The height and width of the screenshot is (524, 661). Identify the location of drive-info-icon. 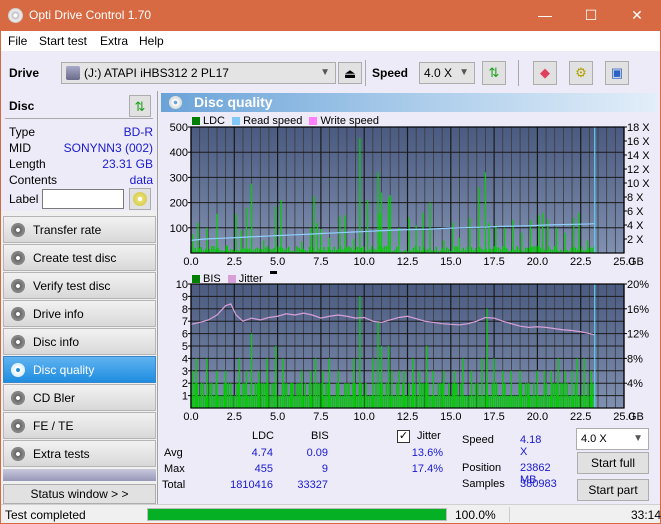
(18, 314).